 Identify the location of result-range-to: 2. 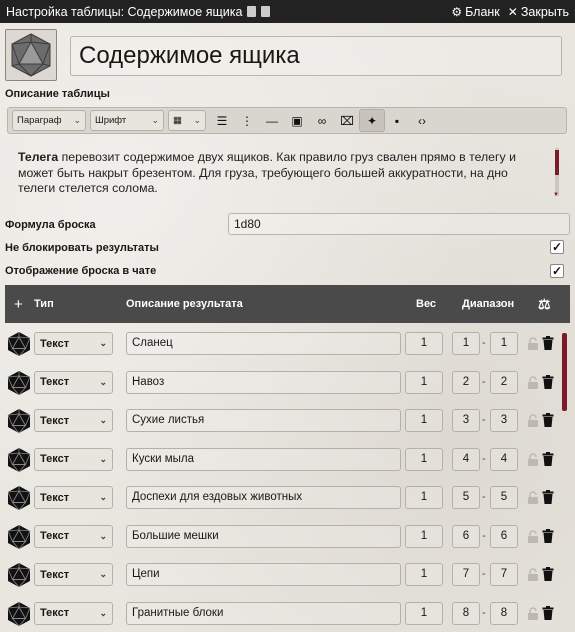
(504, 382).